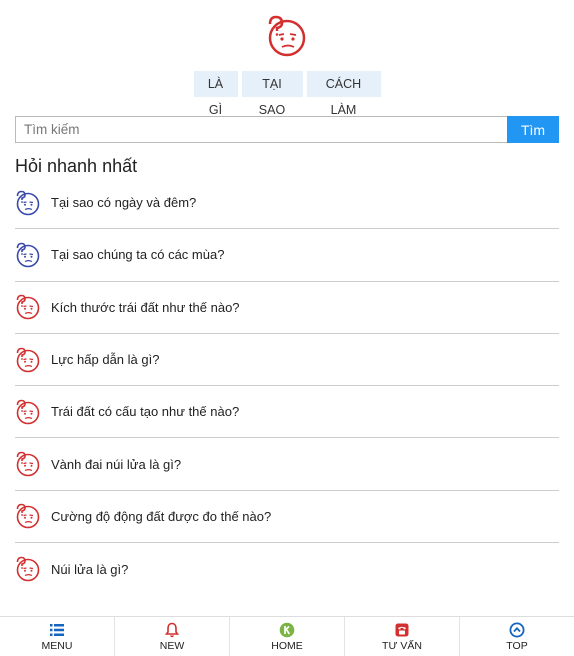  I want to click on question-text: Trái đất có cấu tạo như thế nào?, so click(145, 412).